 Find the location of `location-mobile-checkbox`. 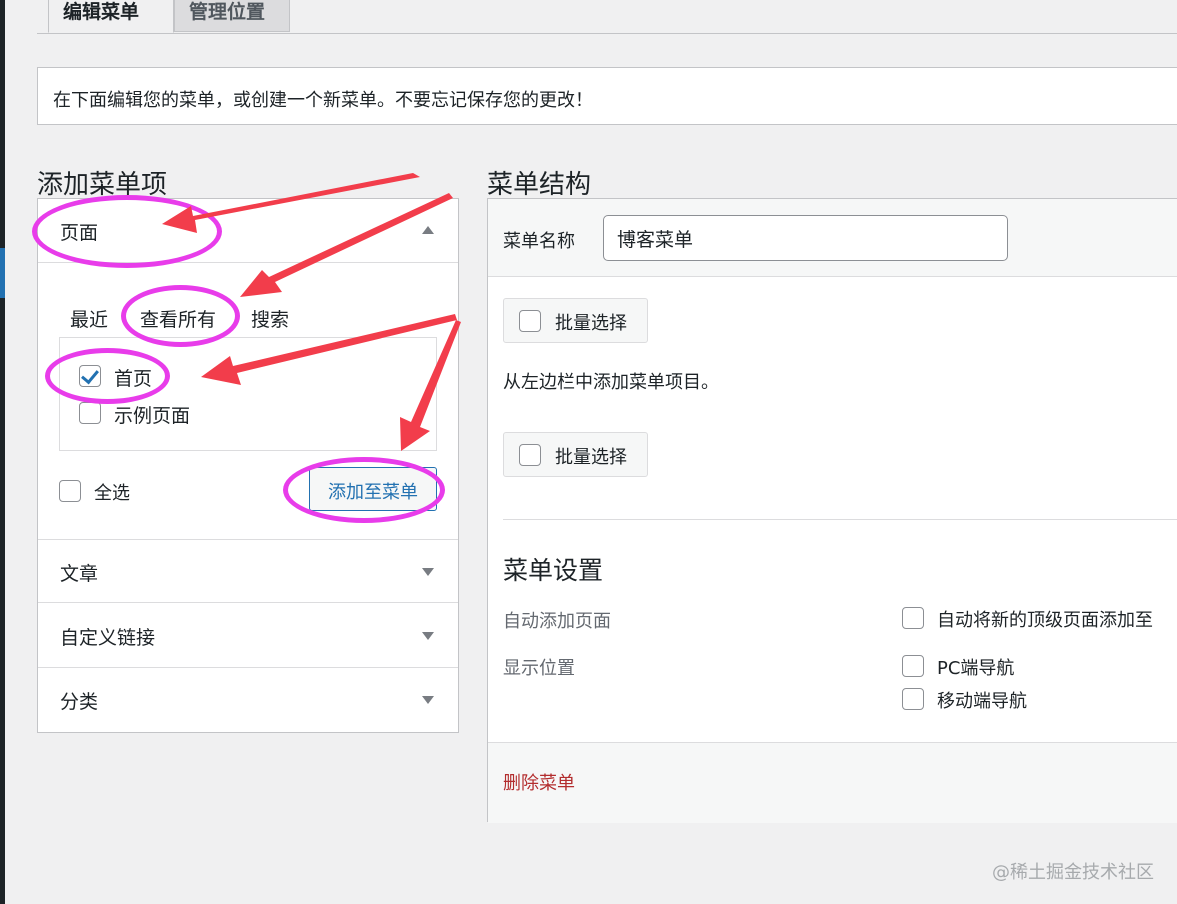

location-mobile-checkbox is located at coordinates (913, 699).